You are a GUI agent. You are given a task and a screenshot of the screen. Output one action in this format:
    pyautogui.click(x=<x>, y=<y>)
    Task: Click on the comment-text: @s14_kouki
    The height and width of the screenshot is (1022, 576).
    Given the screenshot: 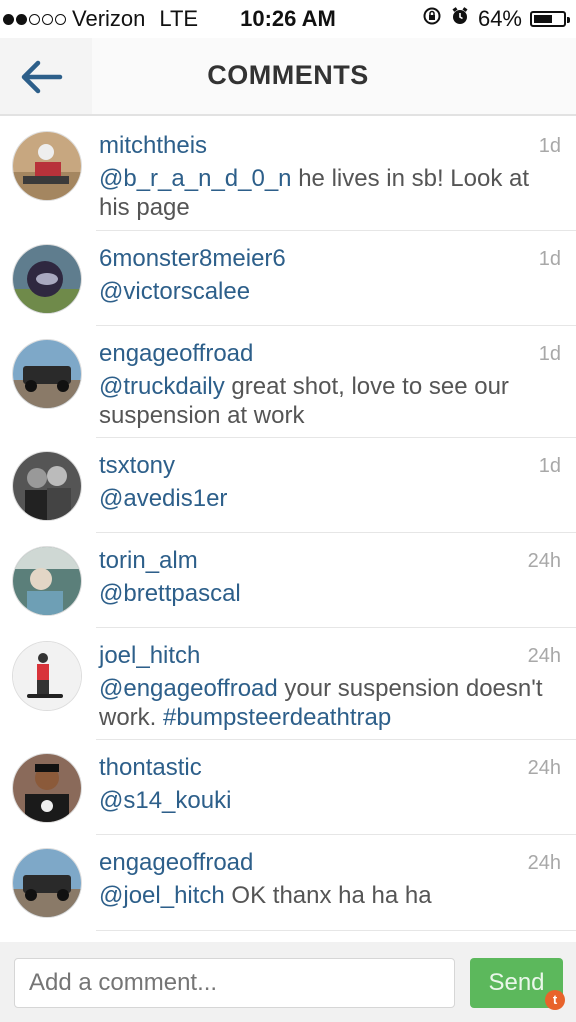 What is the action you would take?
    pyautogui.click(x=329, y=800)
    